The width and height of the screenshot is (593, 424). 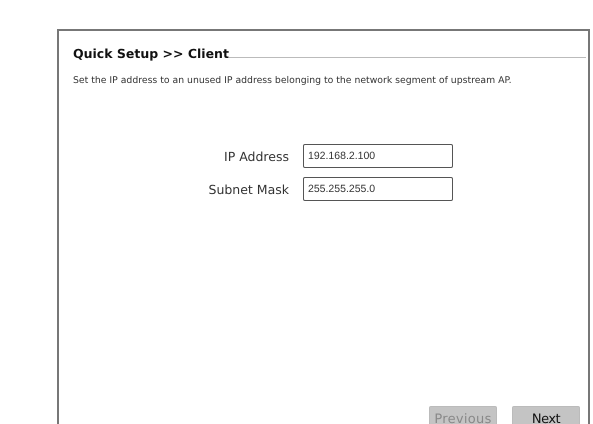 What do you see at coordinates (378, 156) in the screenshot?
I see `input-field: 192.168.2.100` at bounding box center [378, 156].